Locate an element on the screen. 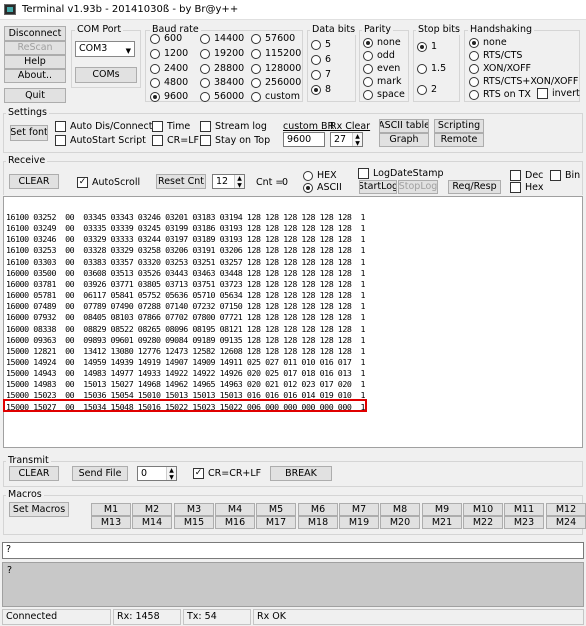 The image size is (586, 626). baud-radio-38400: 38400 is located at coordinates (222, 82).